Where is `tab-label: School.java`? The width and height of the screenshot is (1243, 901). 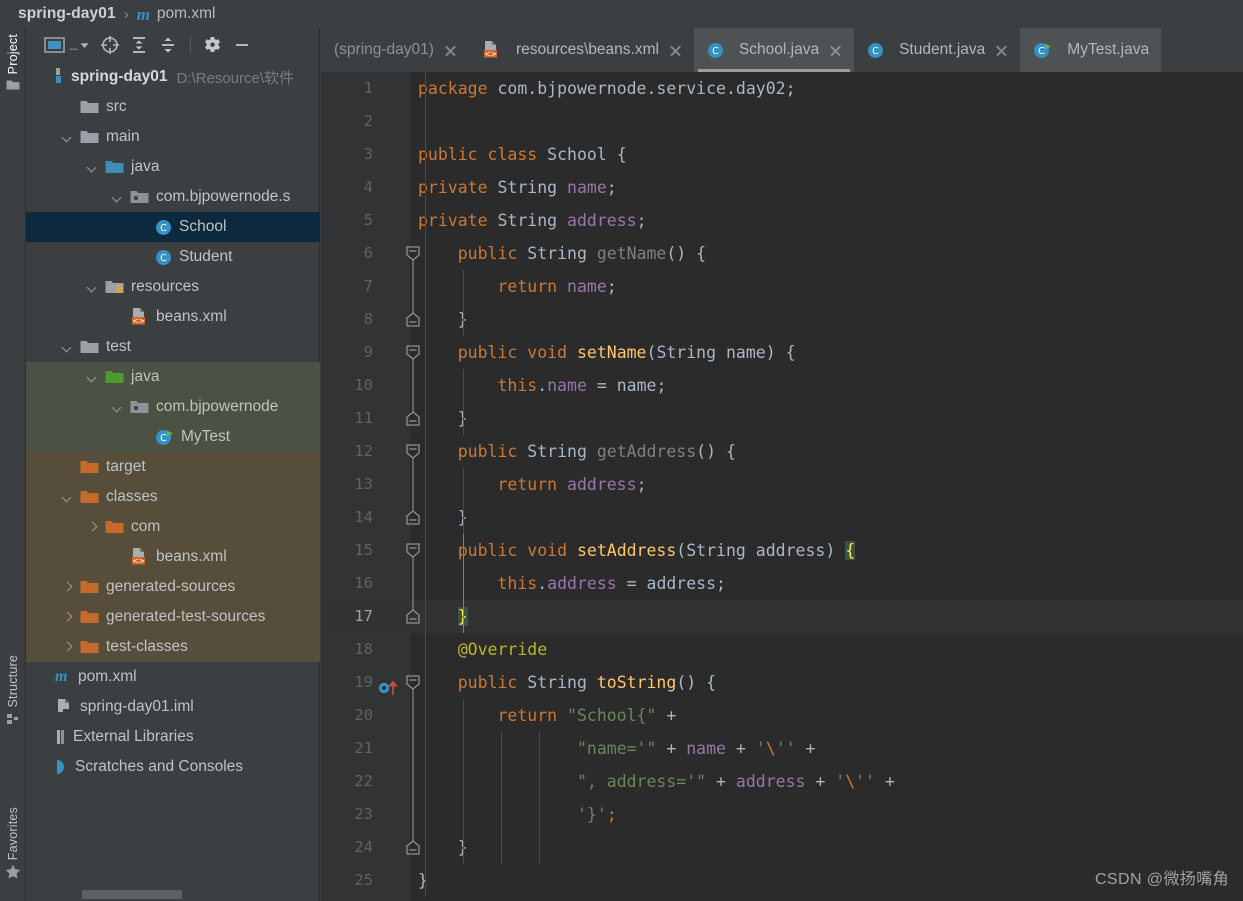 tab-label: School.java is located at coordinates (779, 49).